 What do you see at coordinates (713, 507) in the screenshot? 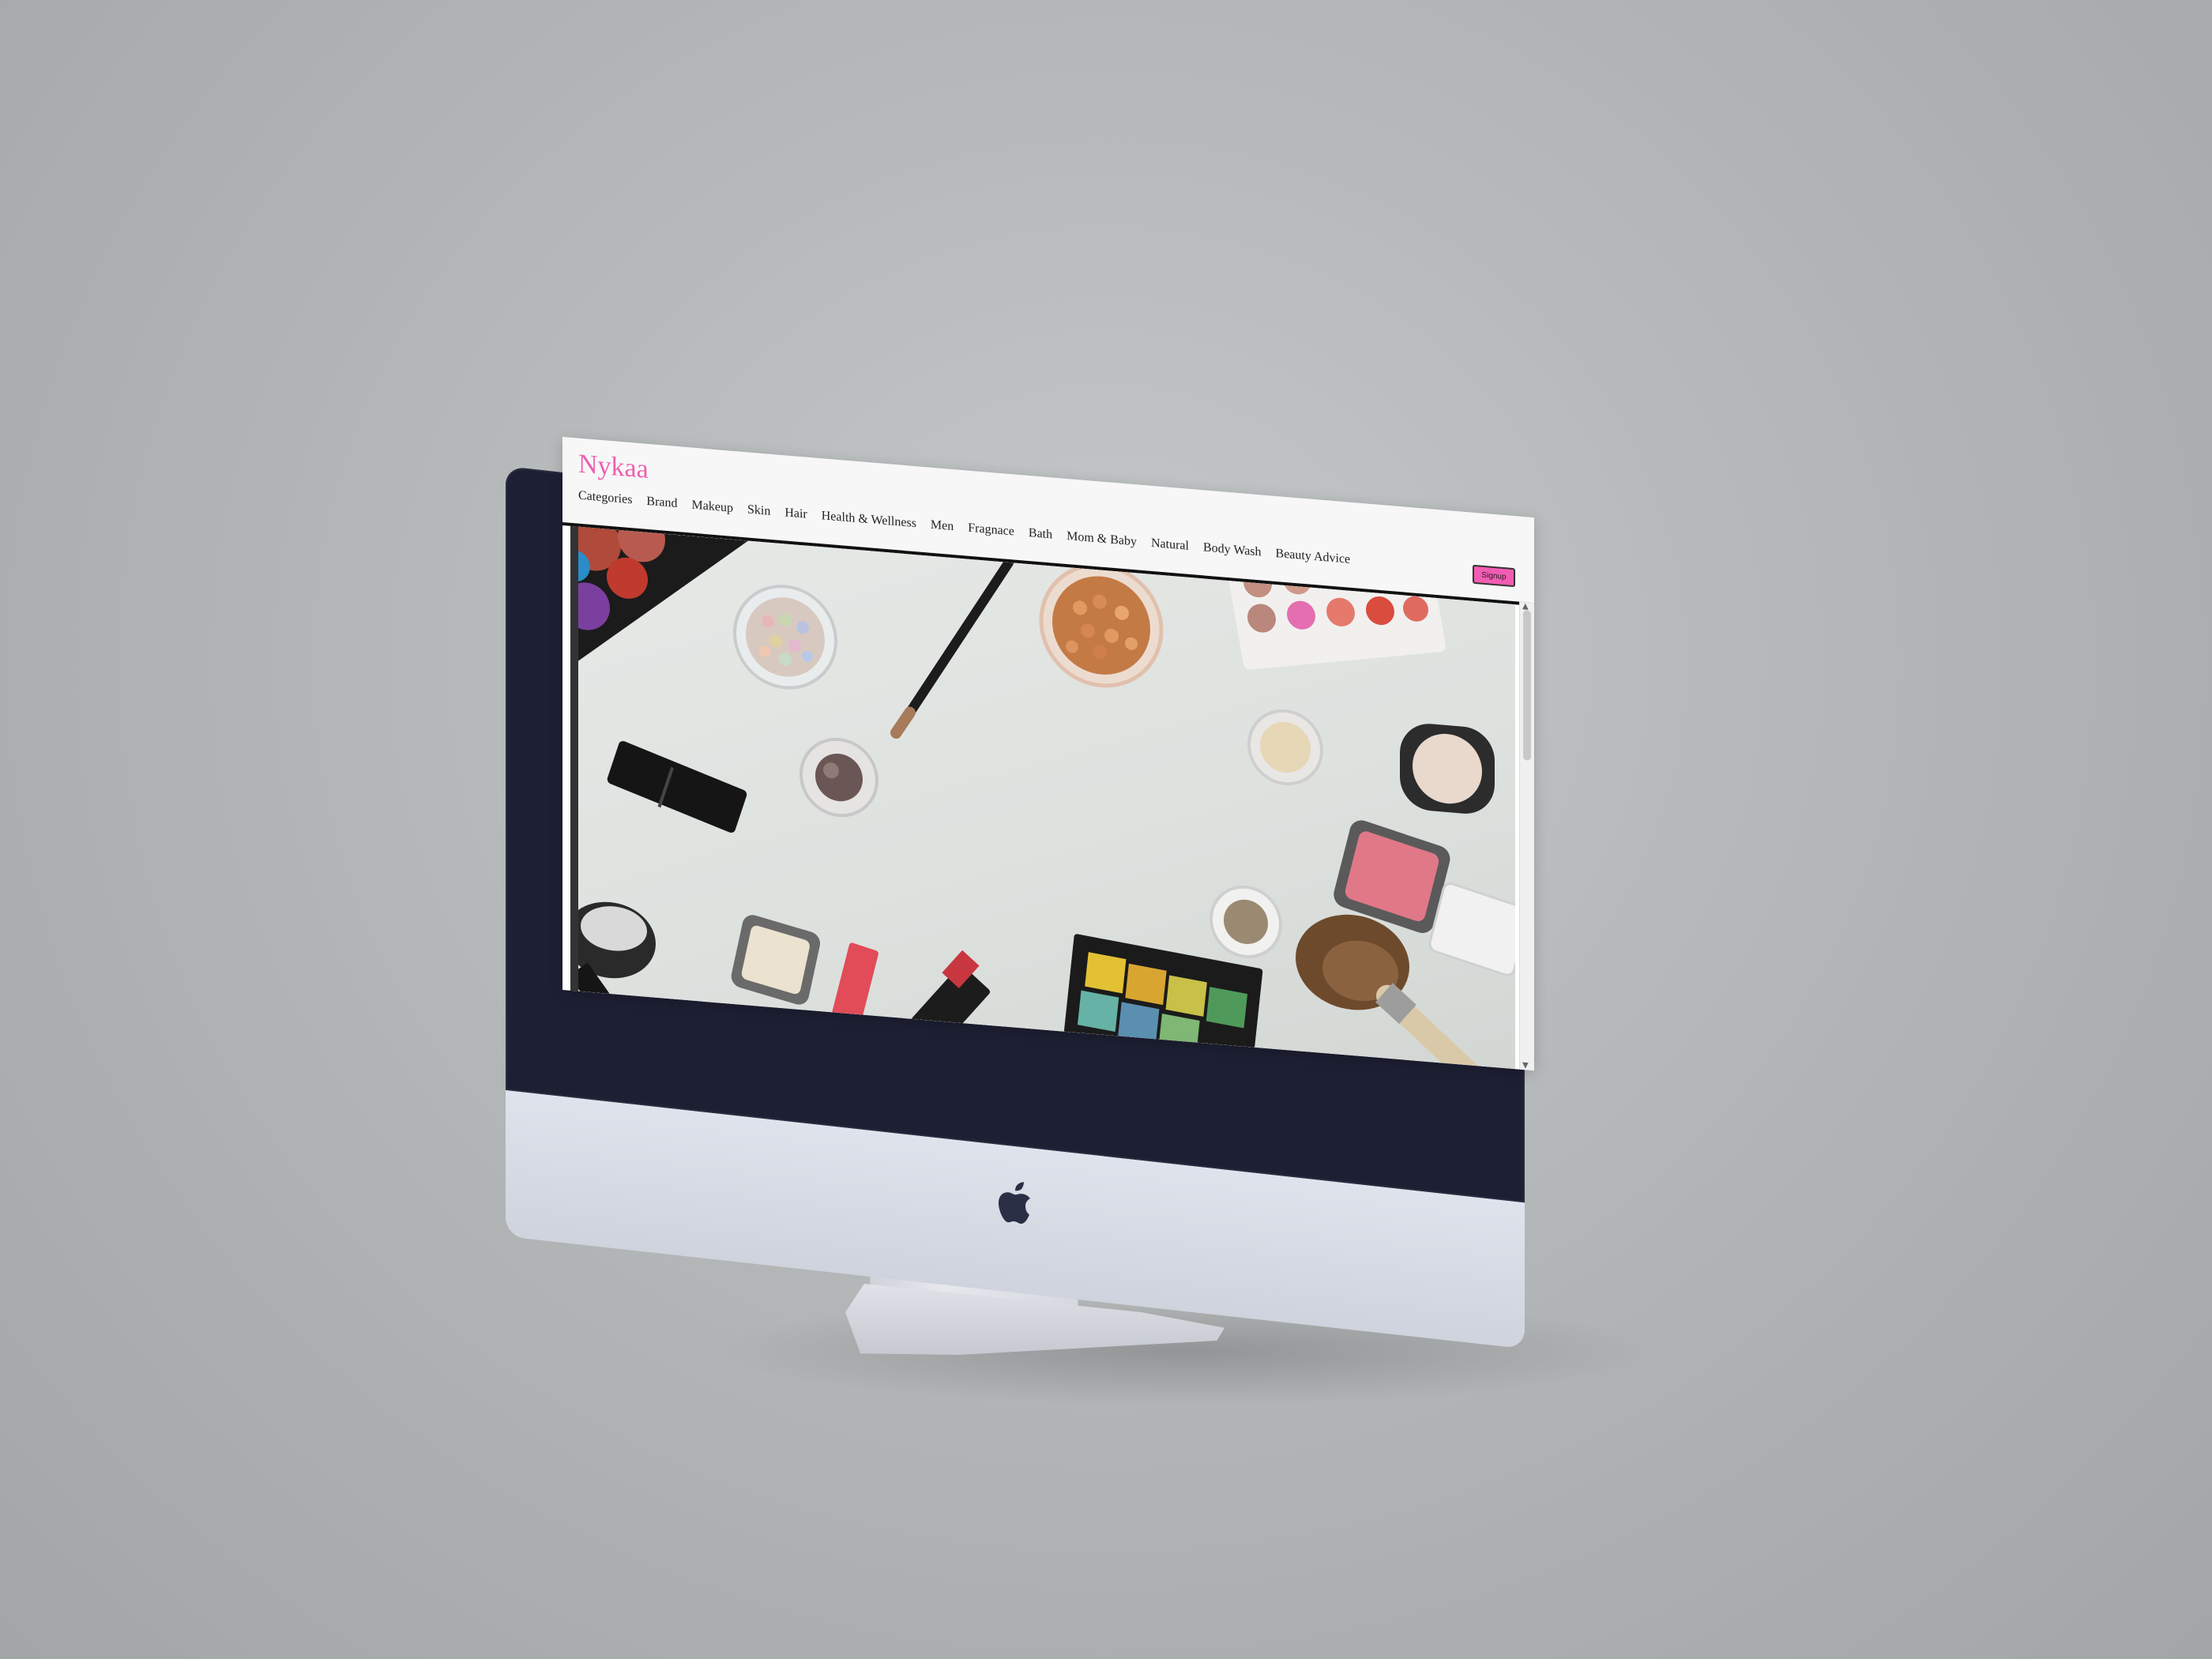
I see `nav-item-makeup: Makeup` at bounding box center [713, 507].